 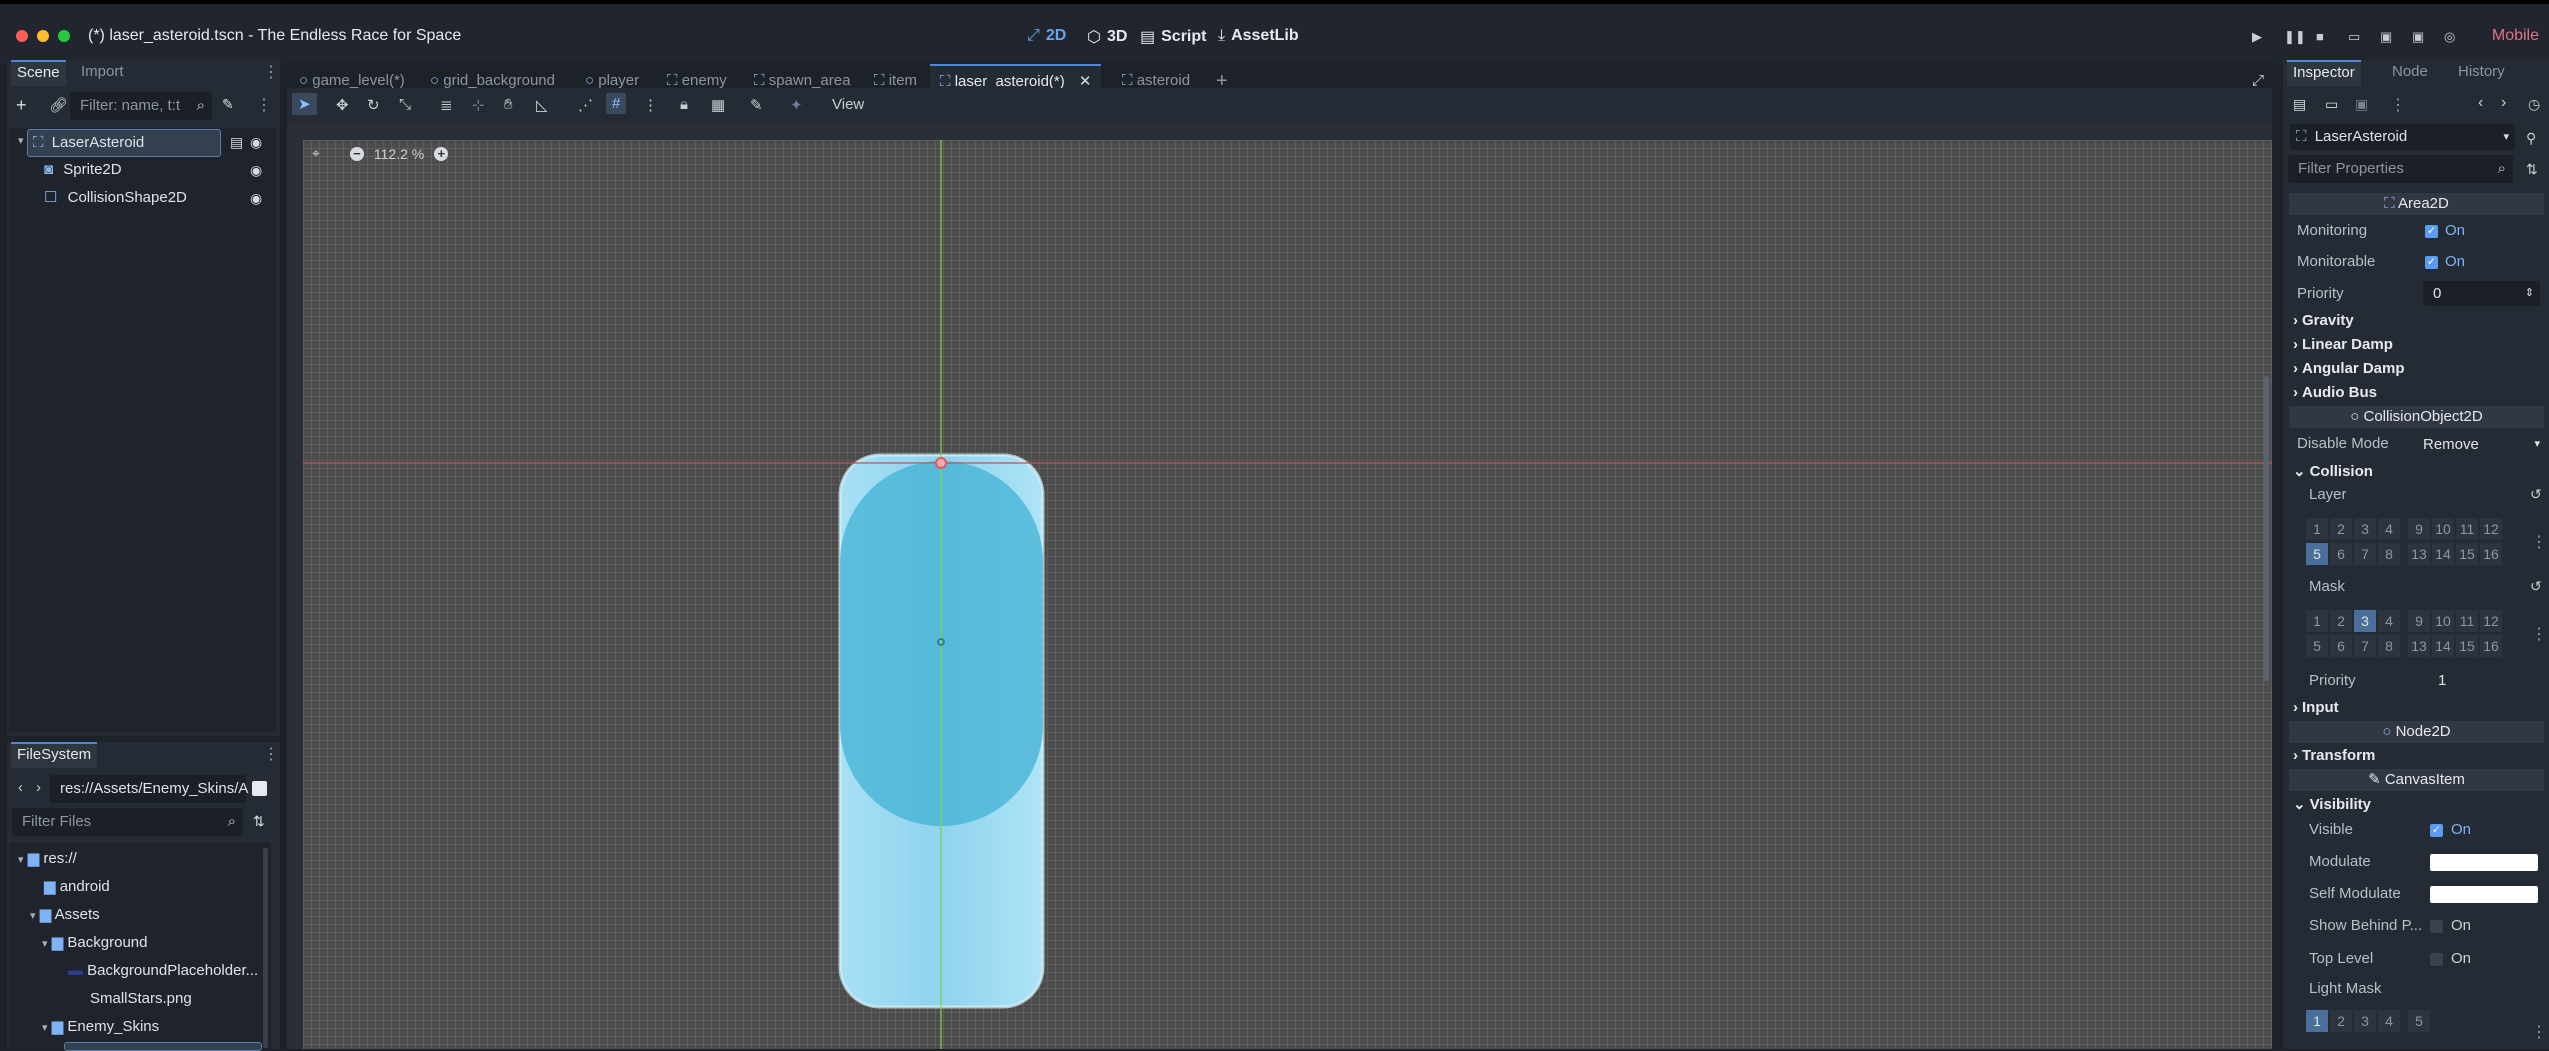 What do you see at coordinates (508, 104) in the screenshot?
I see `pan-mode-icon: ✋︎` at bounding box center [508, 104].